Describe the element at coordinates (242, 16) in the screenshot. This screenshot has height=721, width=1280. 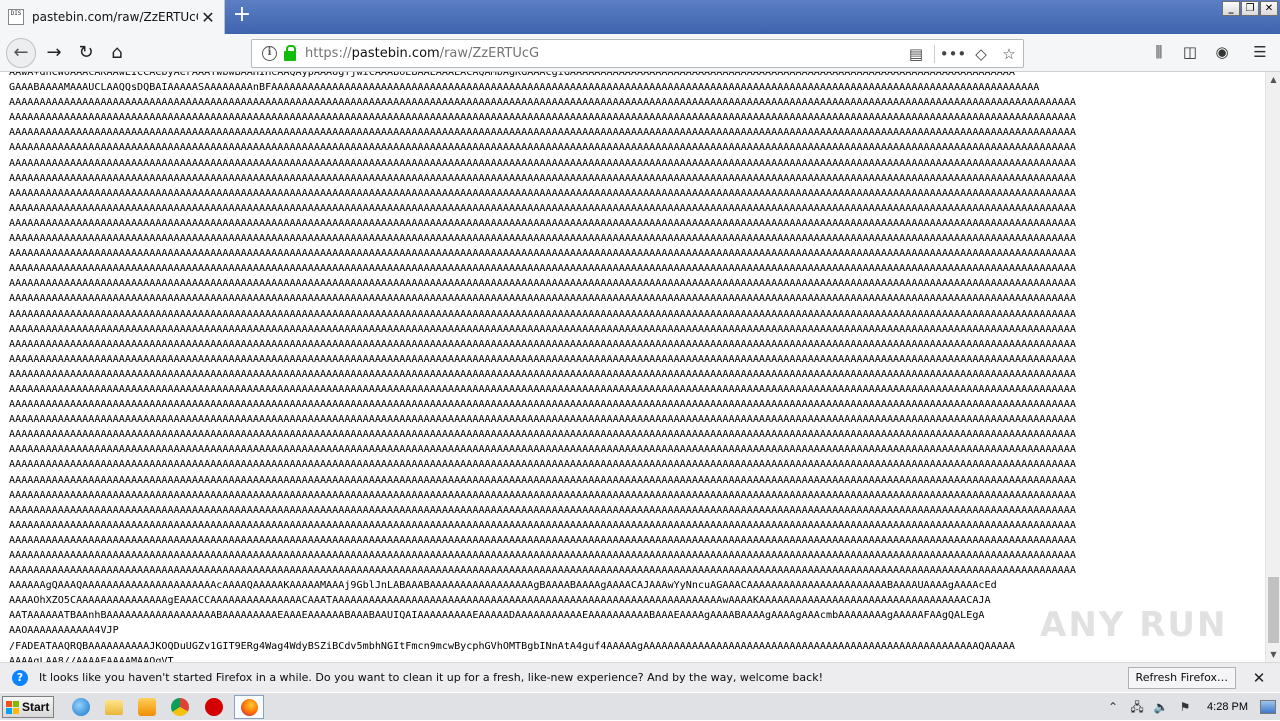
I see `new-tab-button: +` at that location.